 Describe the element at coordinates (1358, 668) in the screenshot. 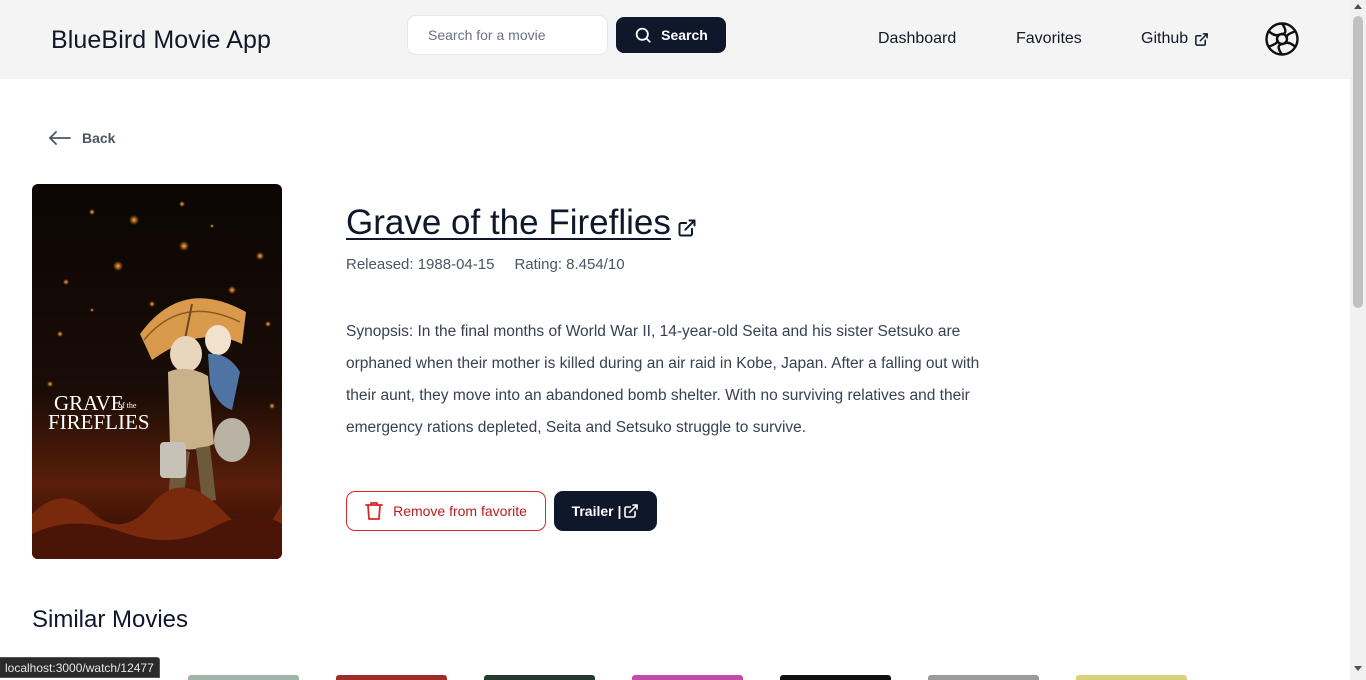

I see `scroll-down-arrow-icon` at that location.